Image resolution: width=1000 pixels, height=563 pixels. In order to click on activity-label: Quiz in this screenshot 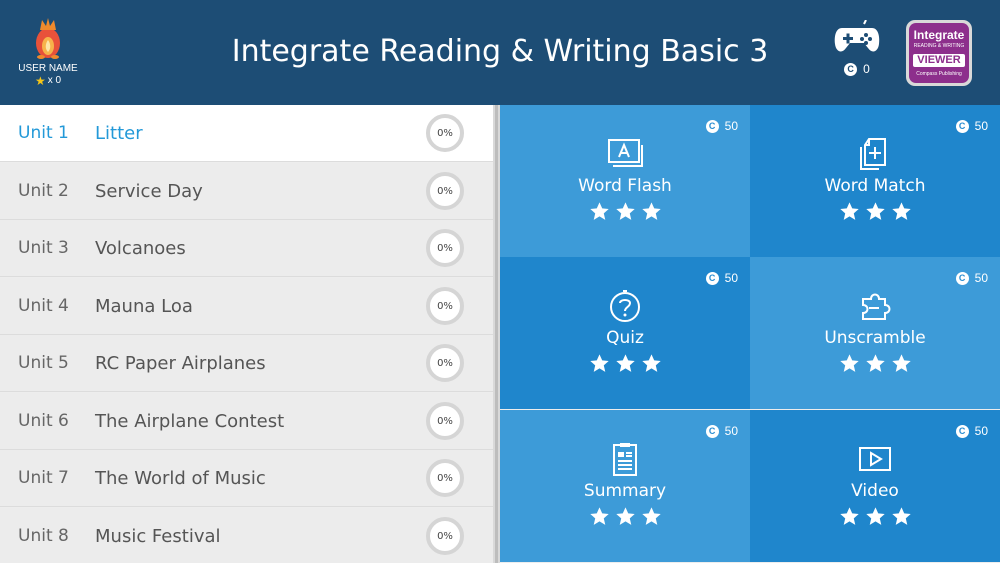, I will do `click(625, 338)`.